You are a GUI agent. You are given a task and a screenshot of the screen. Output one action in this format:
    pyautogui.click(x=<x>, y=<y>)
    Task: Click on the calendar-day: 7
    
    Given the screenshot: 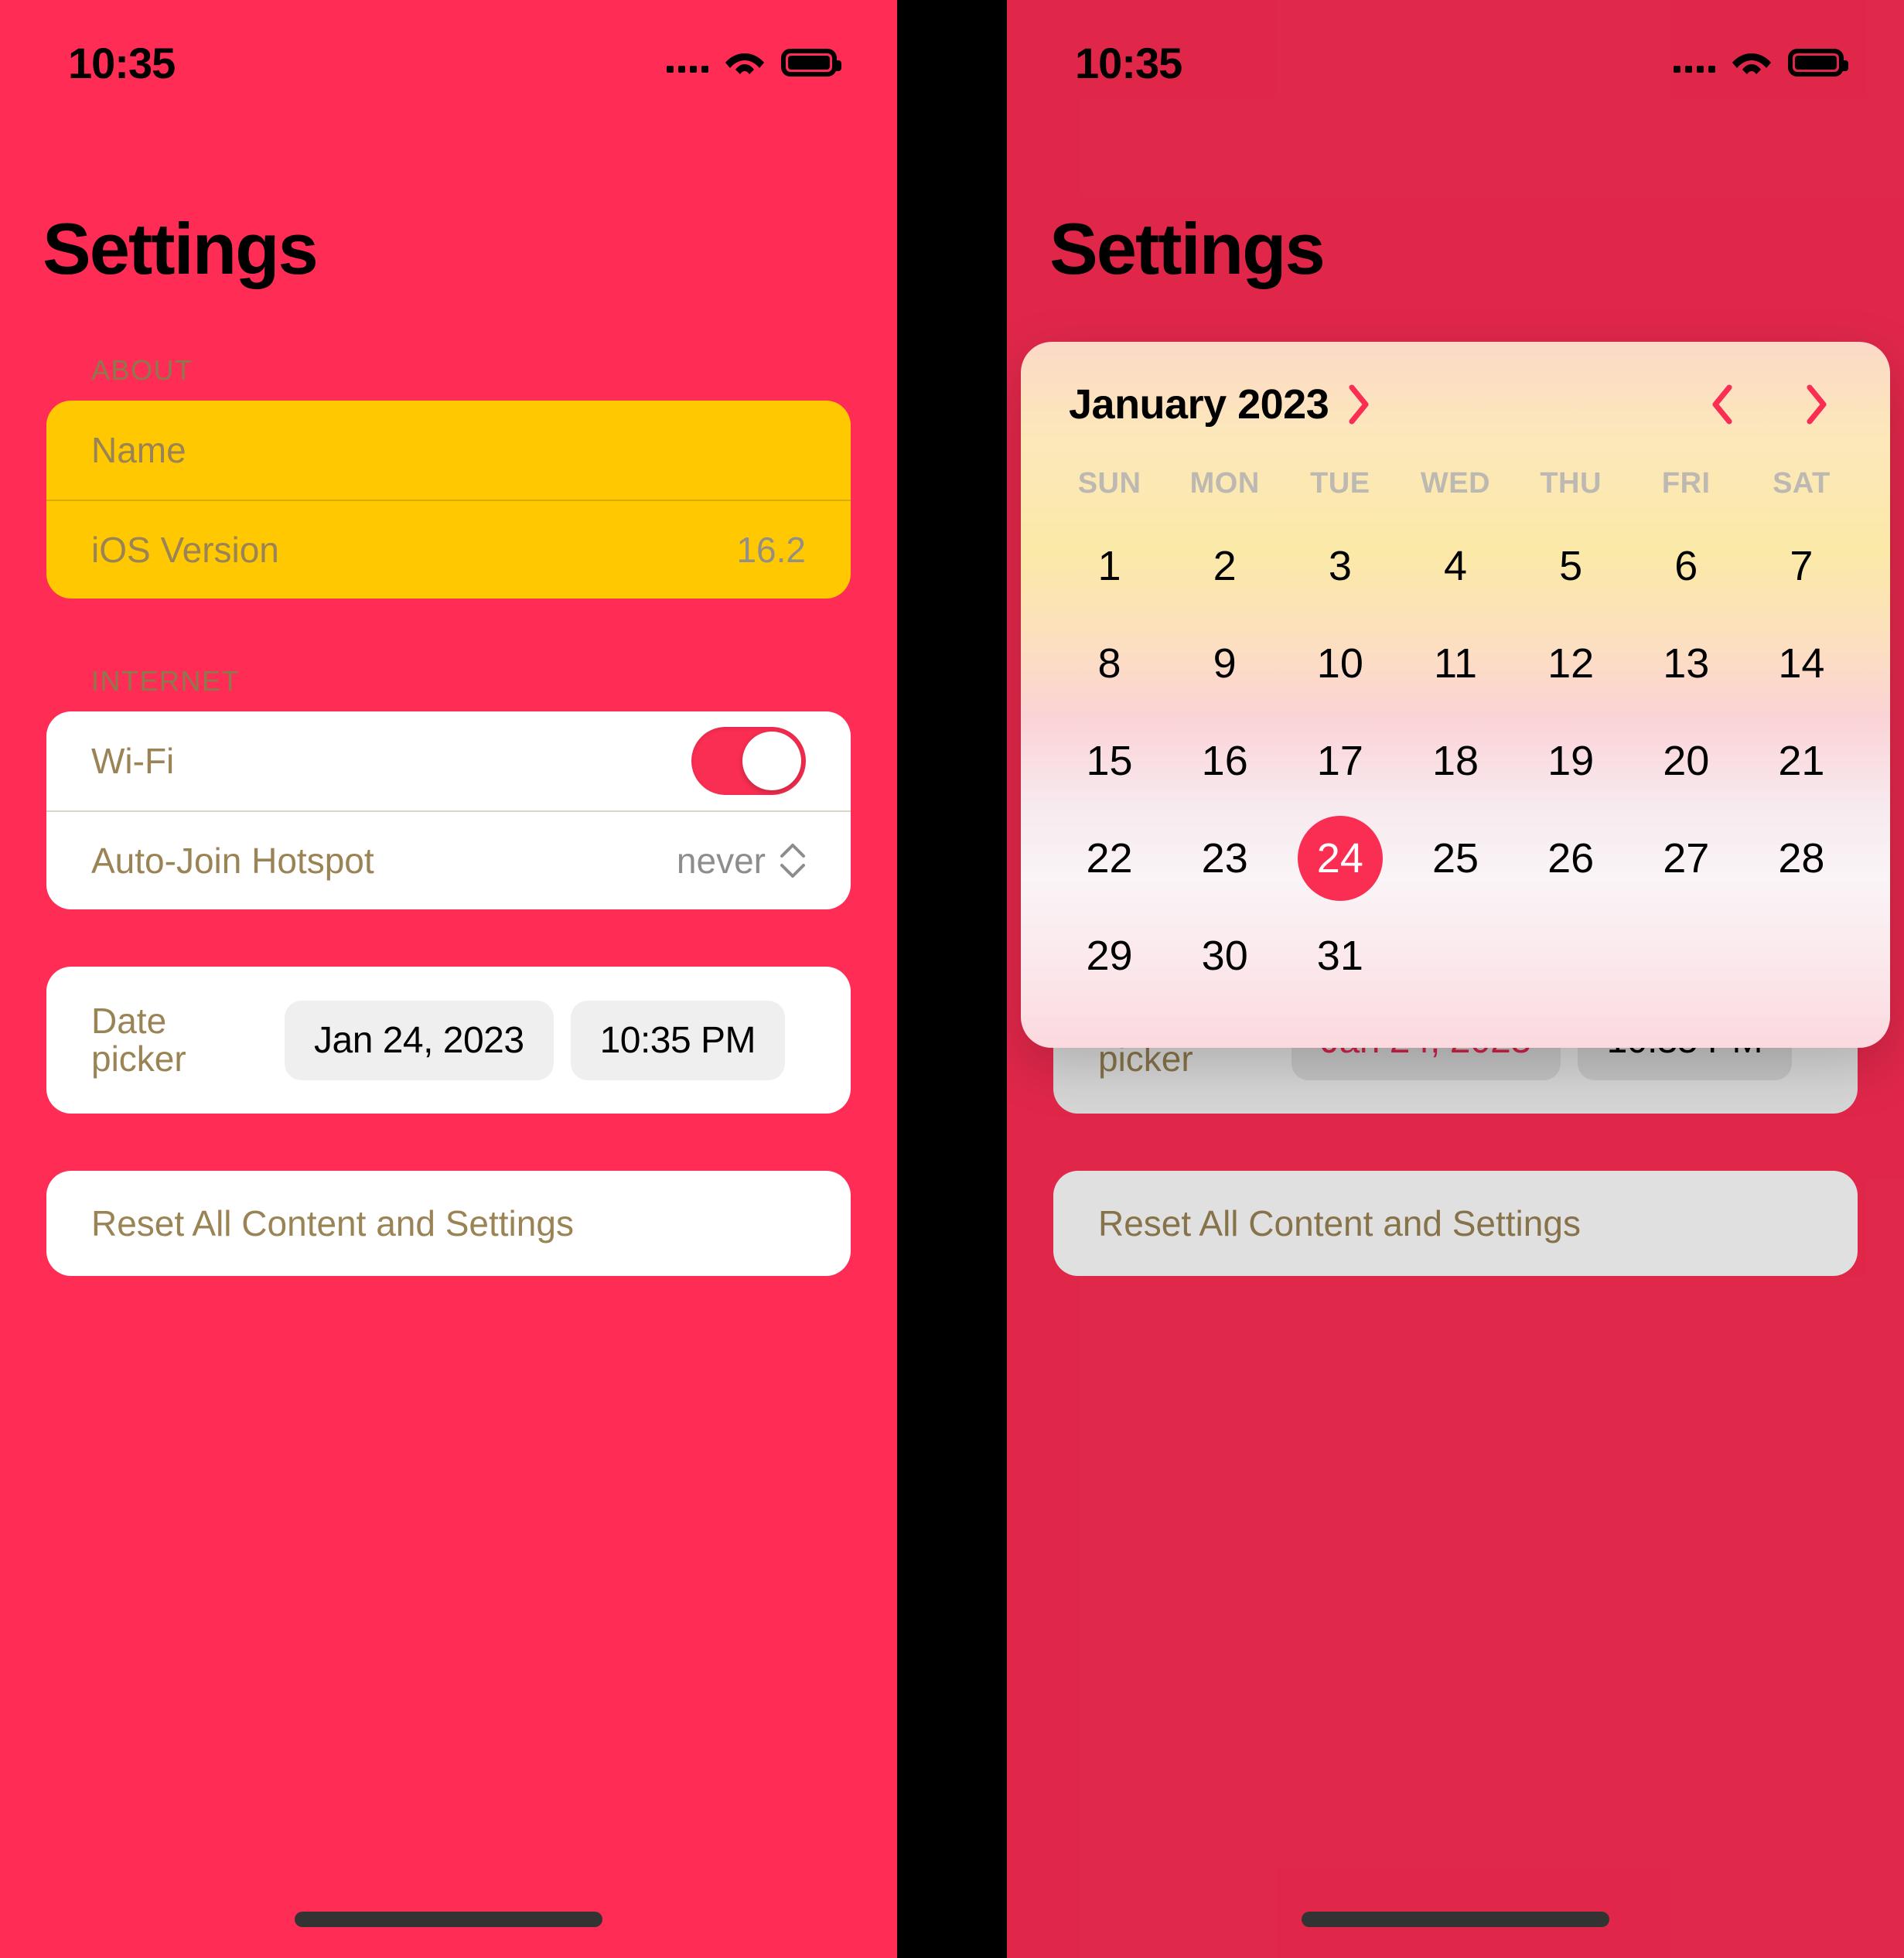 What is the action you would take?
    pyautogui.click(x=1801, y=566)
    